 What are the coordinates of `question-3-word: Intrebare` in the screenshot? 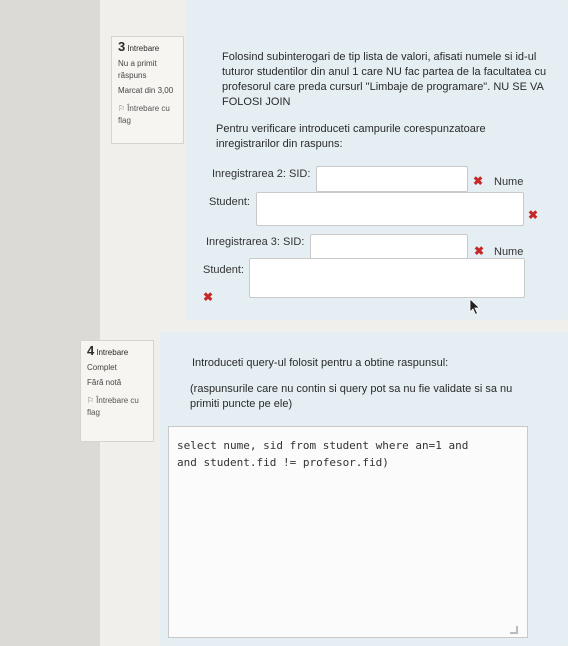 It's located at (143, 48).